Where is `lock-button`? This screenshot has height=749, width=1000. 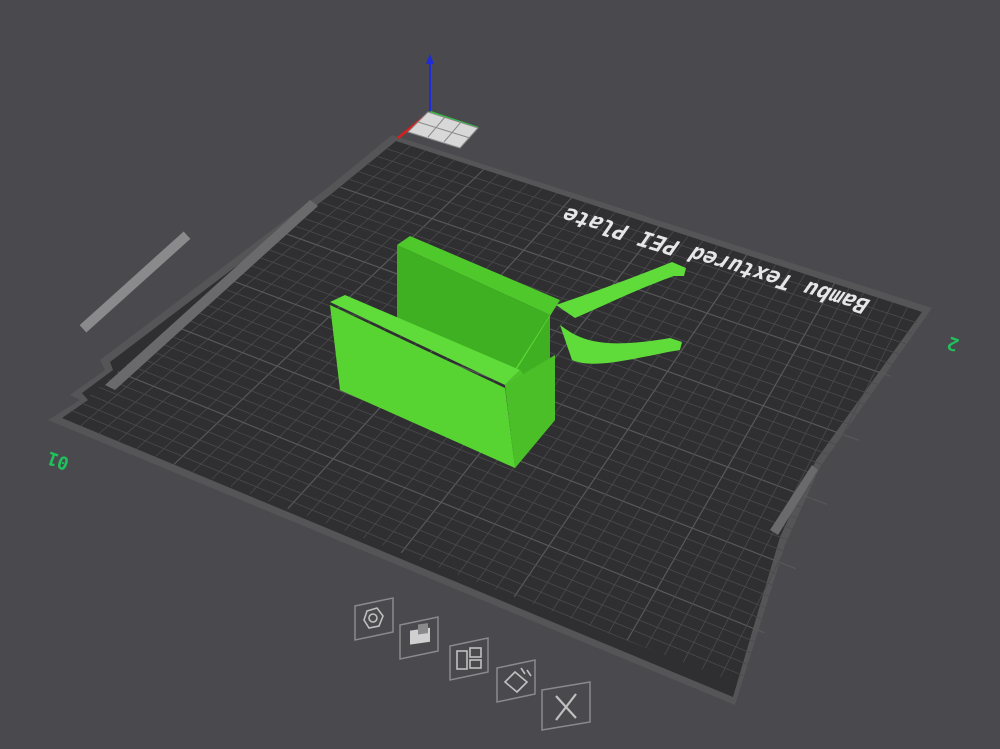
lock-button is located at coordinates (419, 638).